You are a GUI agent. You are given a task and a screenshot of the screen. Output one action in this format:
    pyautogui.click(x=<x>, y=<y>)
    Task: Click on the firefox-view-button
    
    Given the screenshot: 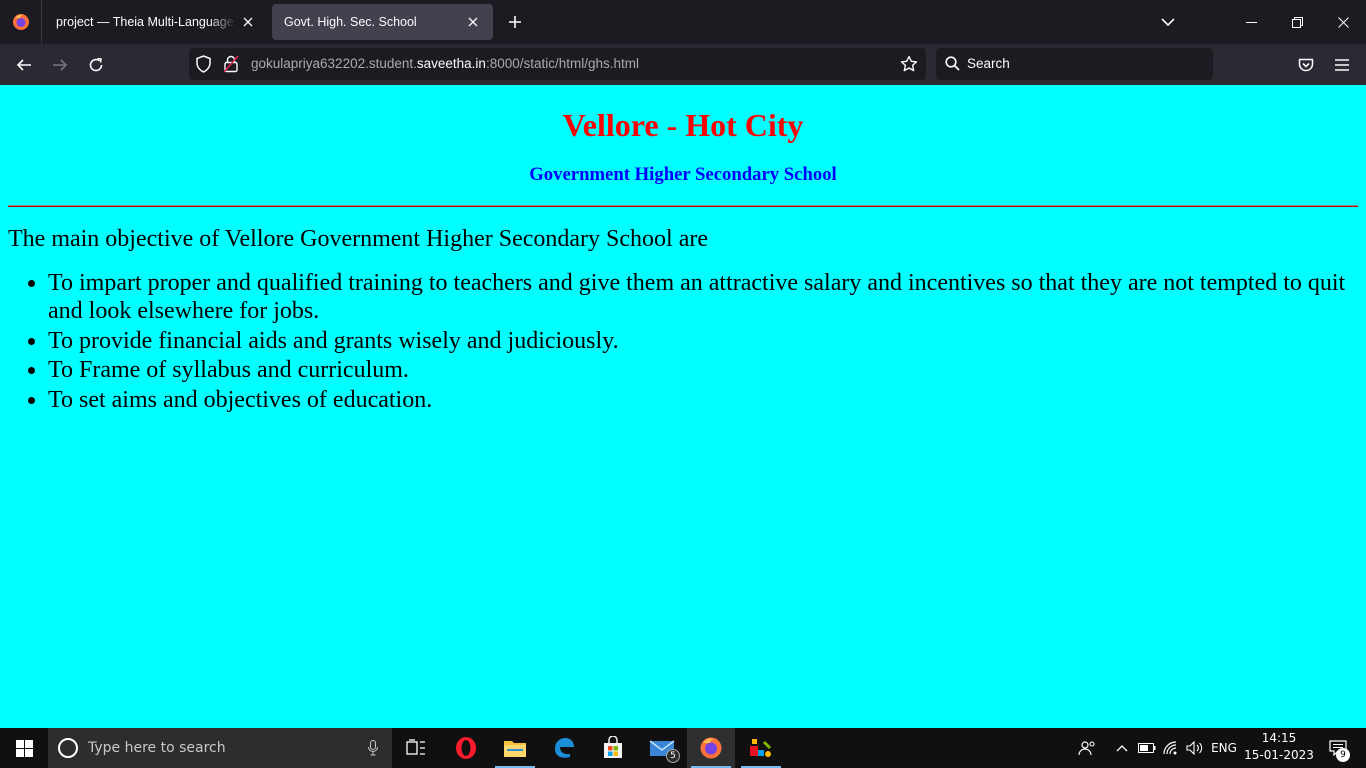 What is the action you would take?
    pyautogui.click(x=21, y=22)
    